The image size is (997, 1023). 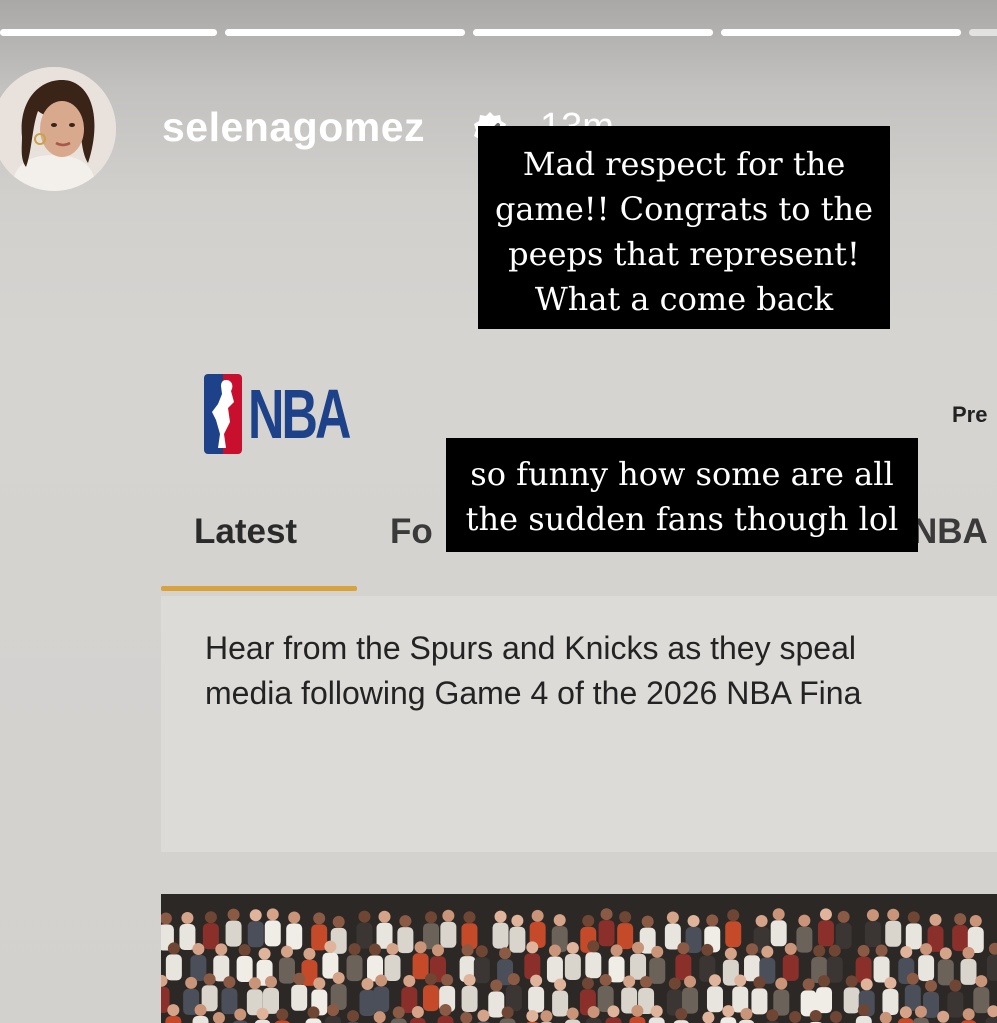 What do you see at coordinates (411, 532) in the screenshot?
I see `tab-partial-second: Fo` at bounding box center [411, 532].